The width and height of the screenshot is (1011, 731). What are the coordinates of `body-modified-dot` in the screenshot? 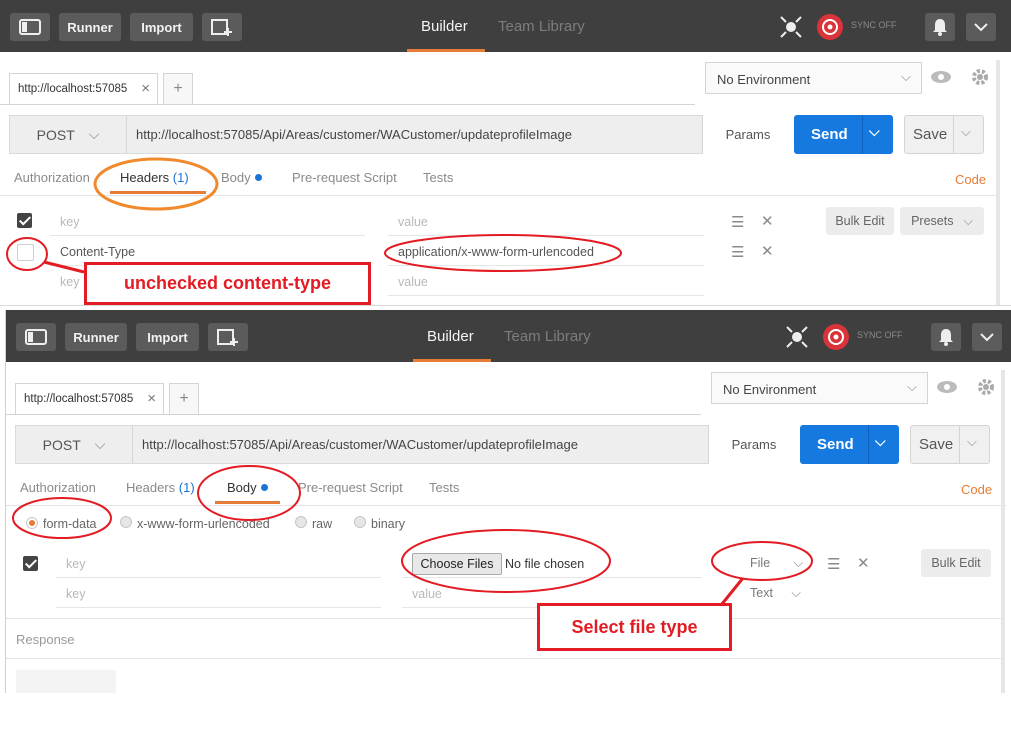 It's located at (264, 487).